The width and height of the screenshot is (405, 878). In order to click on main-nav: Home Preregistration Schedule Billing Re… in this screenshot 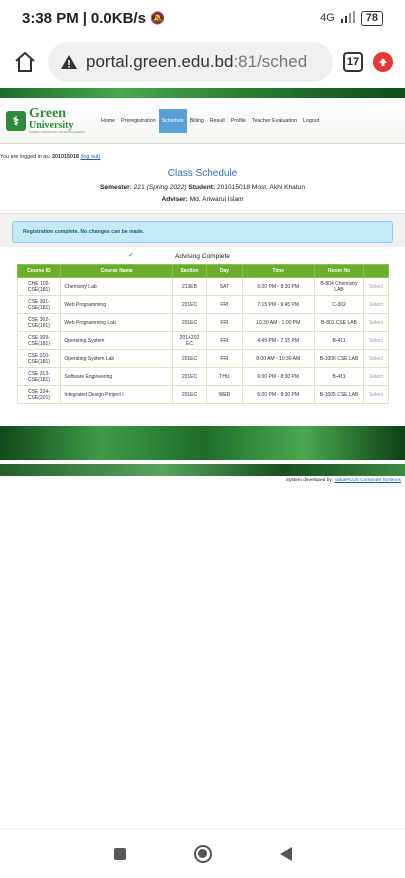, I will do `click(210, 120)`.